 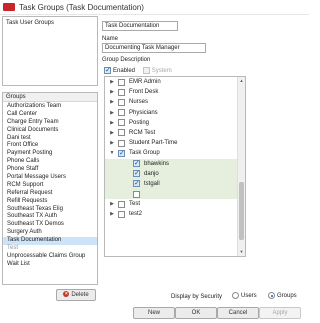 I want to click on group-list-item: Charge Entry Team, so click(x=50, y=123).